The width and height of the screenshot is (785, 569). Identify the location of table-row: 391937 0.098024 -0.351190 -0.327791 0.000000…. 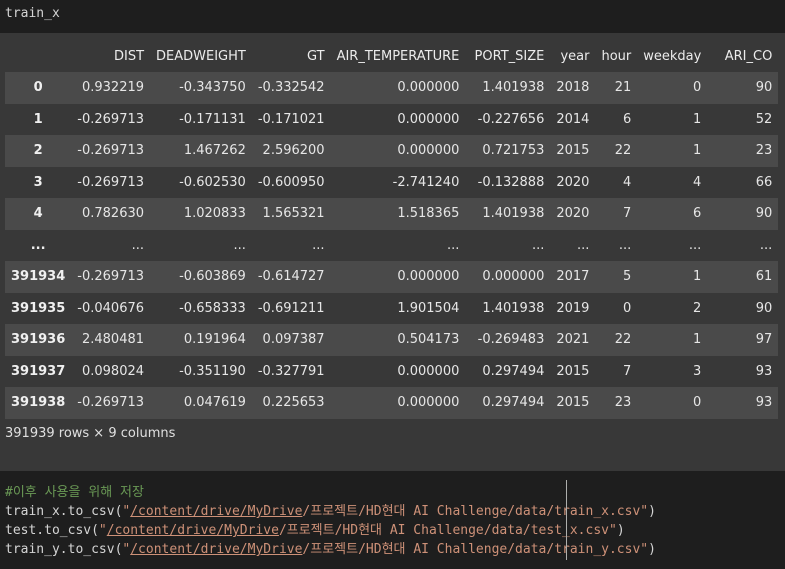
(392, 371).